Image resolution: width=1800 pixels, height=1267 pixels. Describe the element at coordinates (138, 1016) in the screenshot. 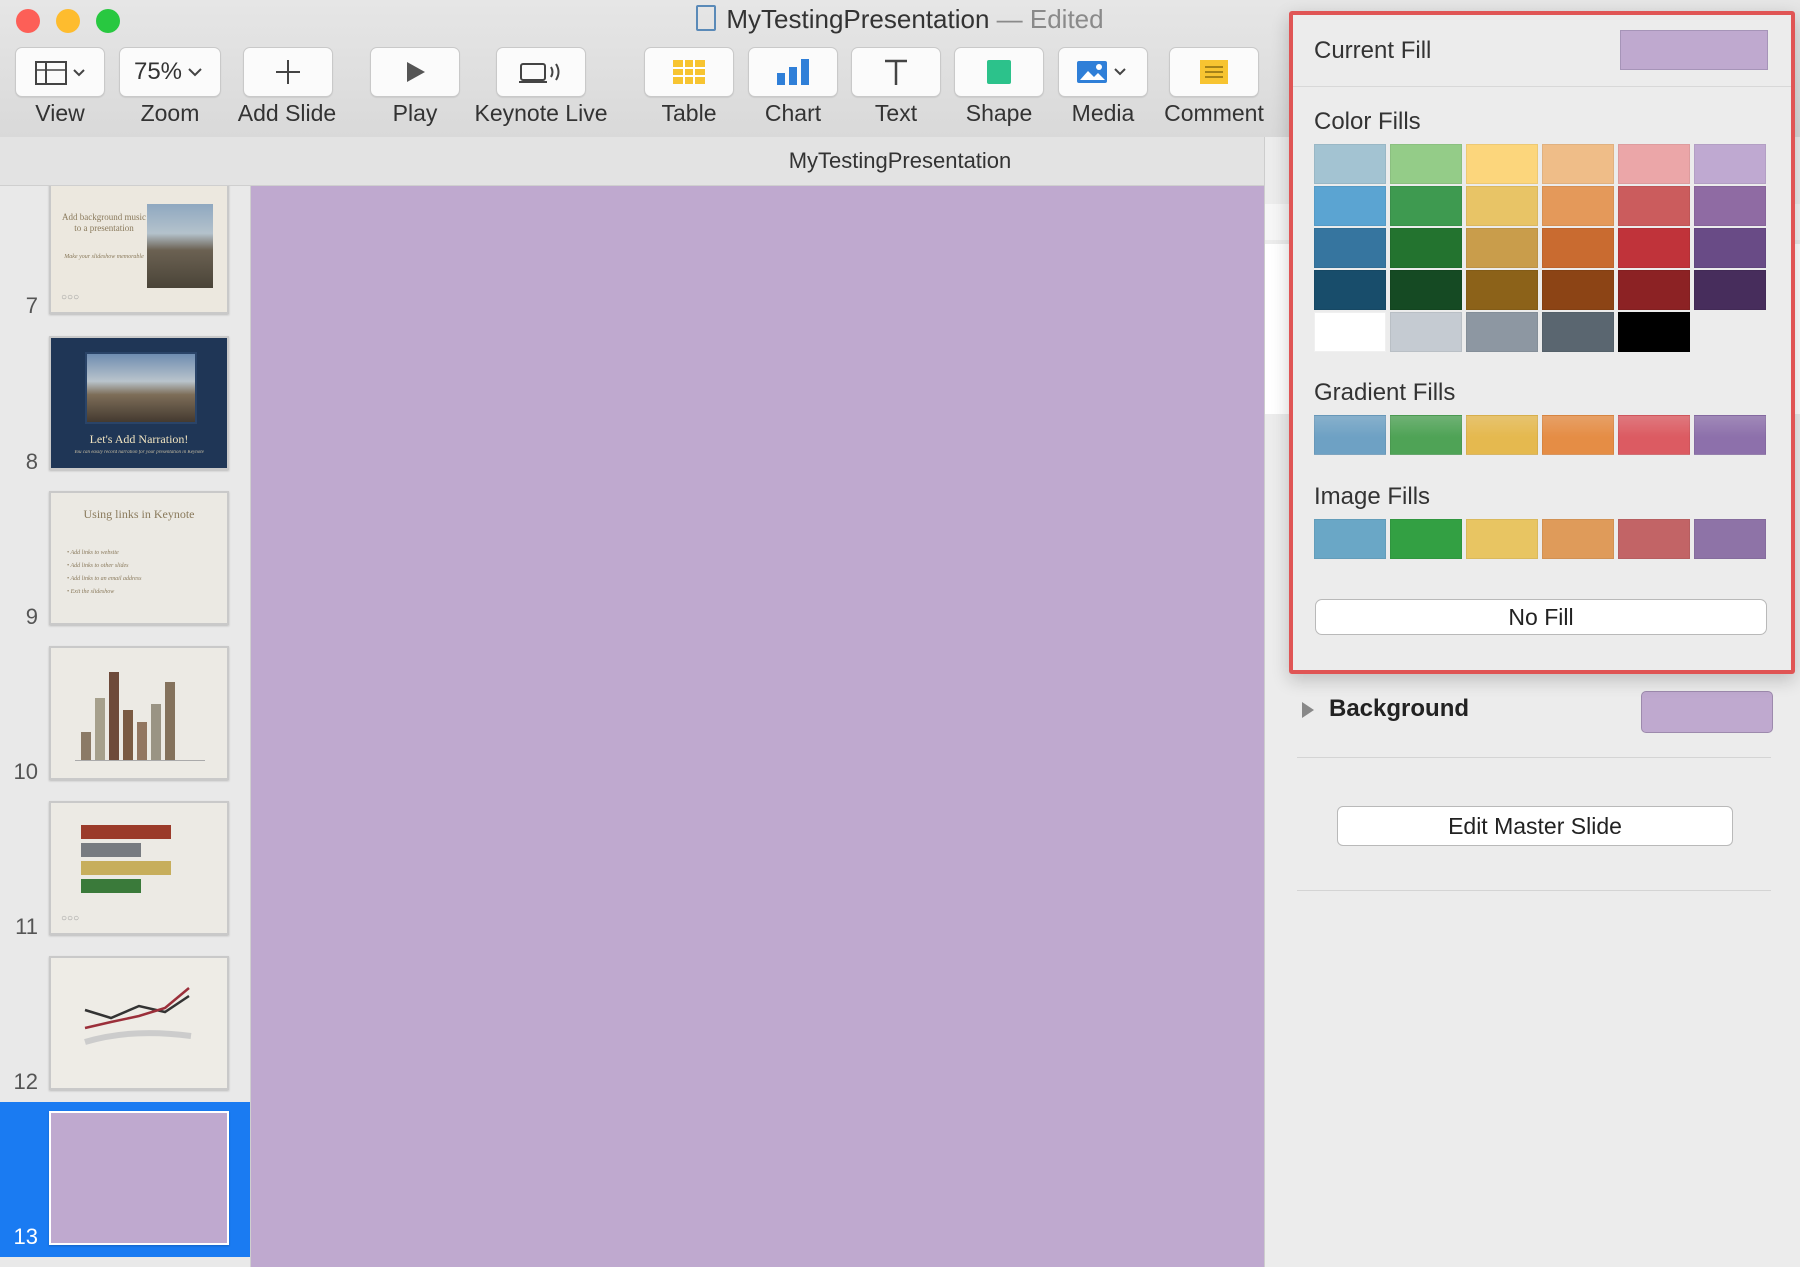

I see `slide-12-line-chart` at that location.